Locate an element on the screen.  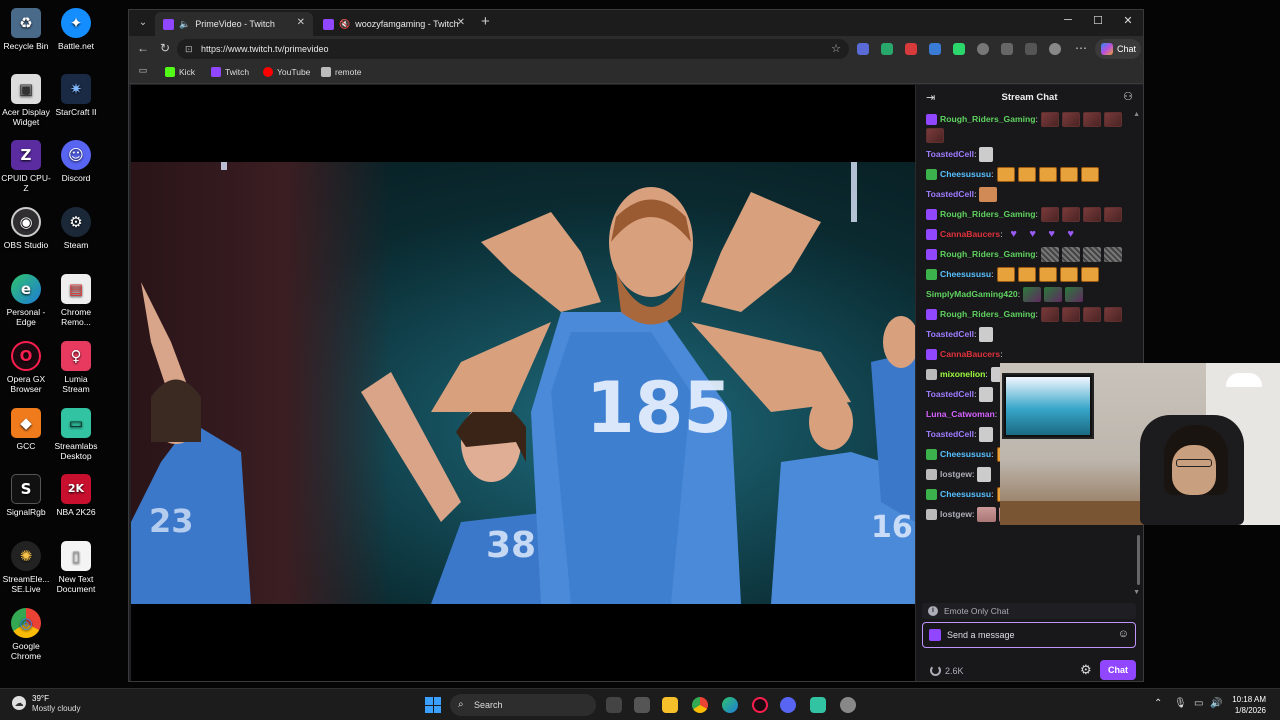
channel-points-badge-icon is located at coordinates (935, 635).